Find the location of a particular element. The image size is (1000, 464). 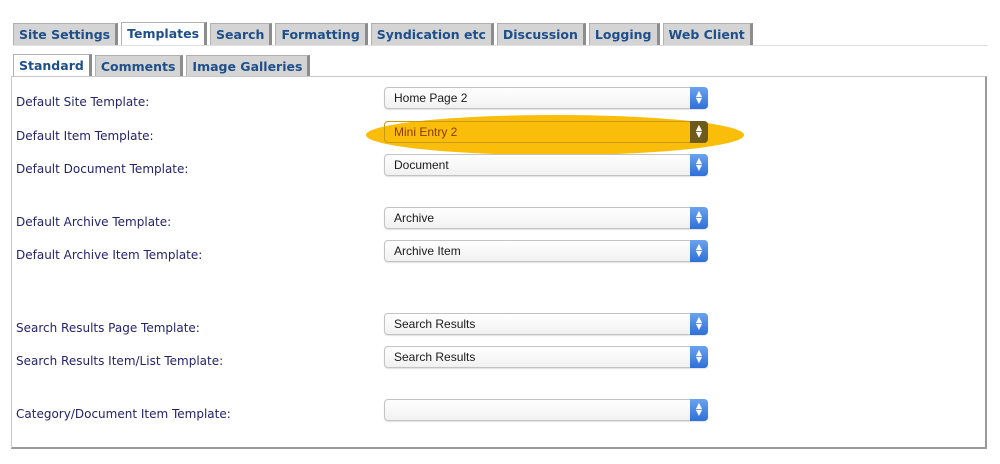

row-category-document-item: Category/Document Item Template: ▲ ▼ is located at coordinates (498, 411).